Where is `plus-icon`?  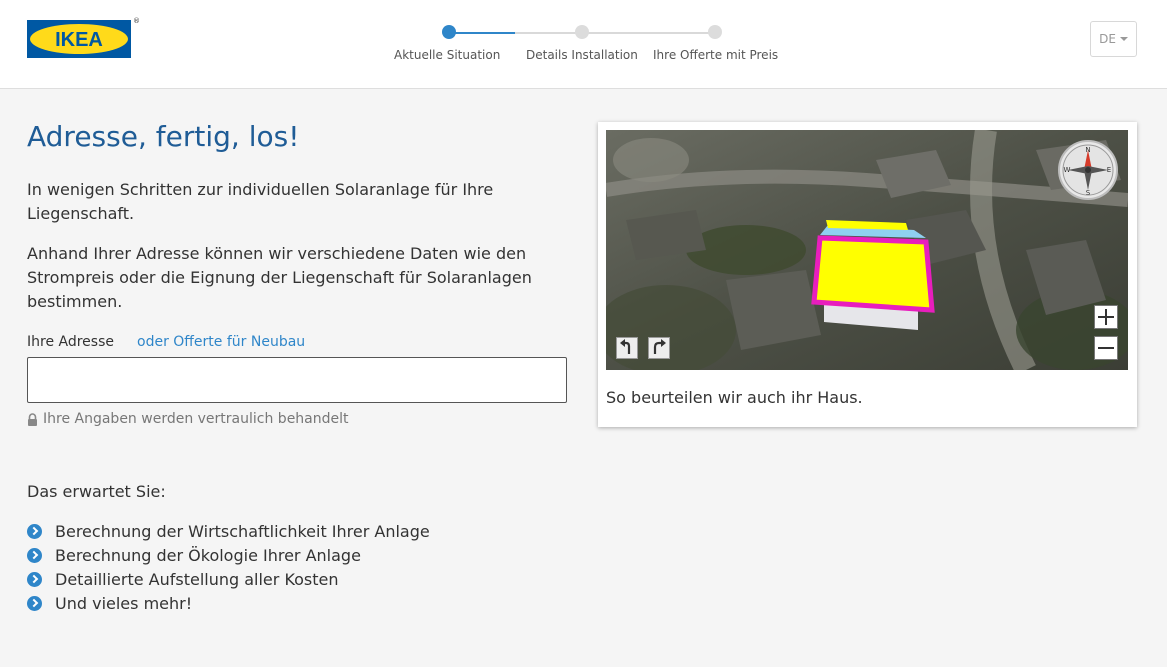 plus-icon is located at coordinates (1106, 317).